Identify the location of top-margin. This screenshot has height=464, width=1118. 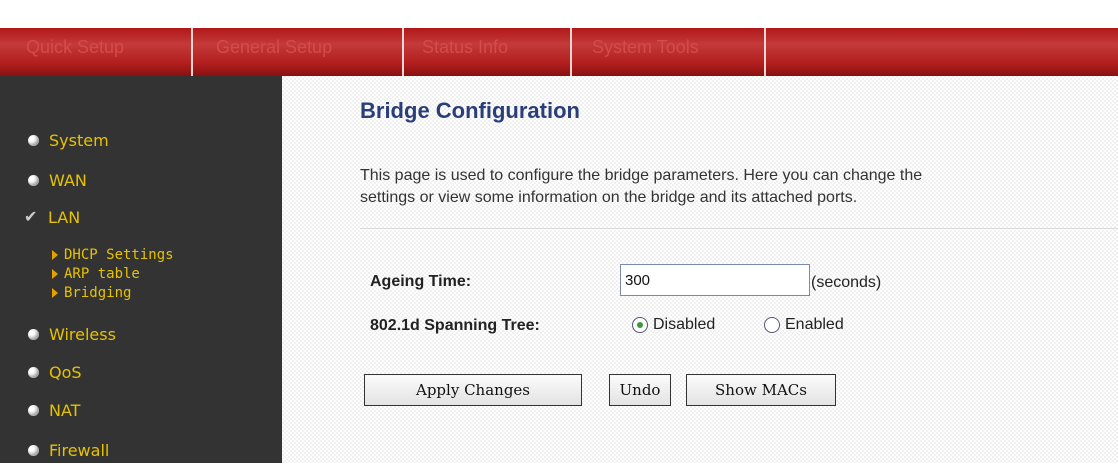
(559, 7).